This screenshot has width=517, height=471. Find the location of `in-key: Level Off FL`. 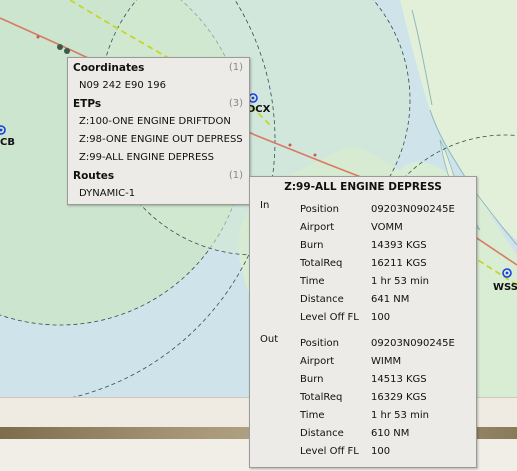

in-key: Level Off FL is located at coordinates (329, 317).